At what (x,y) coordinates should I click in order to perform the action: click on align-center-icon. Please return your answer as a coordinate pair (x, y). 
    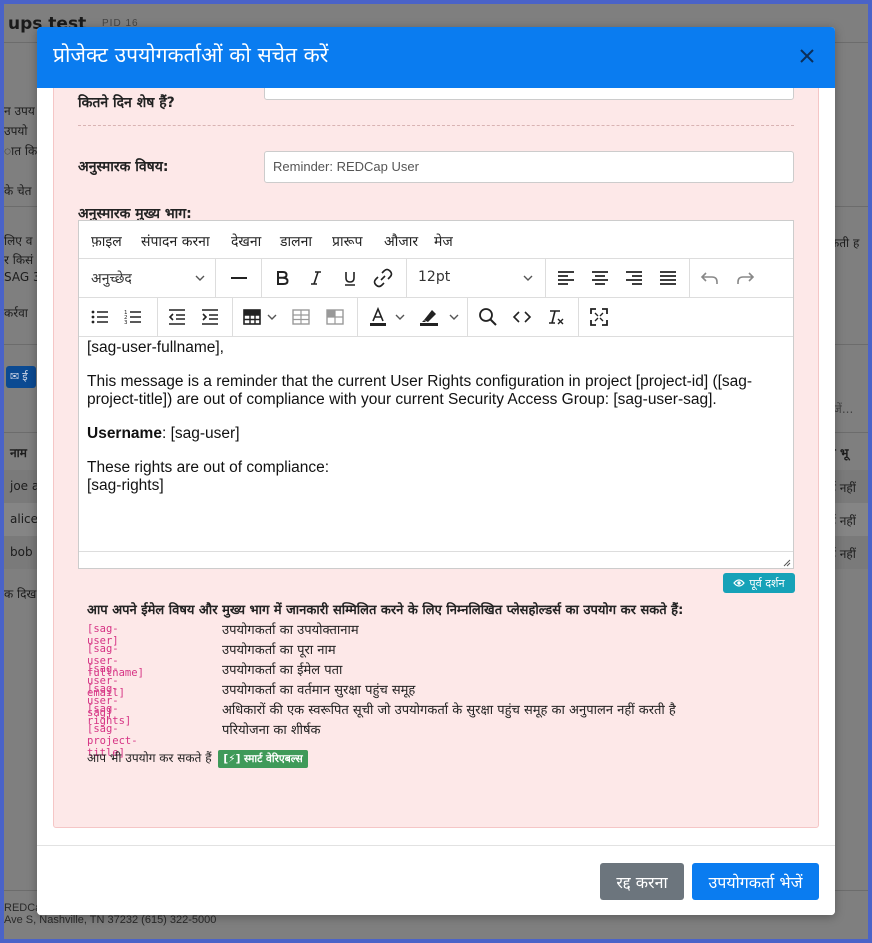
    Looking at the image, I should click on (600, 278).